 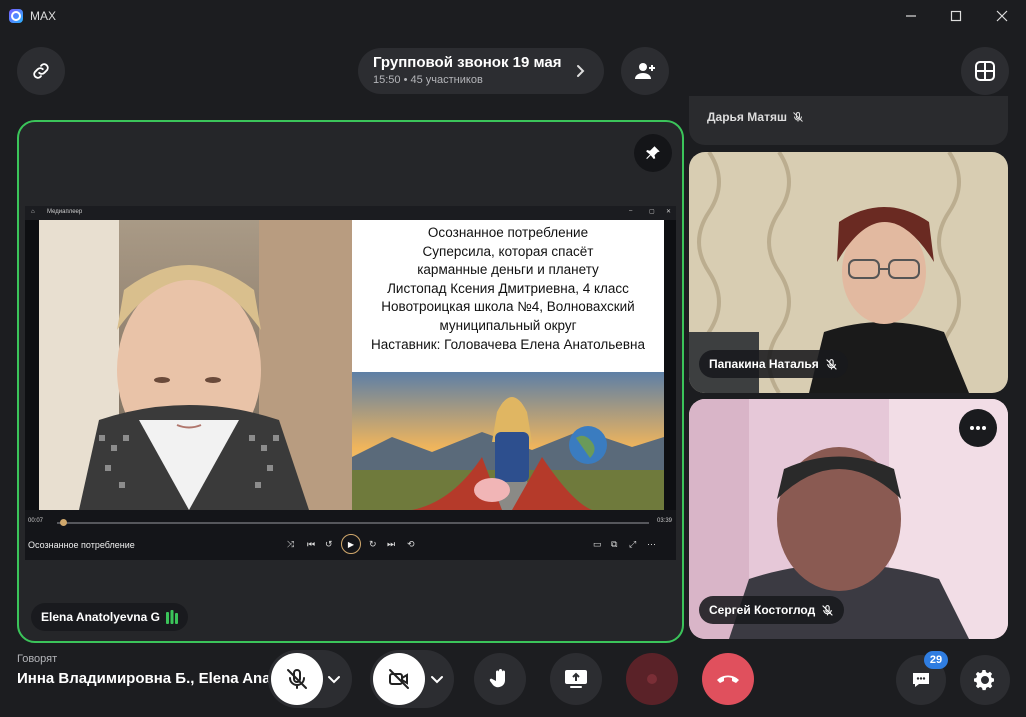 I want to click on home-icon: ⌂, so click(x=33, y=212).